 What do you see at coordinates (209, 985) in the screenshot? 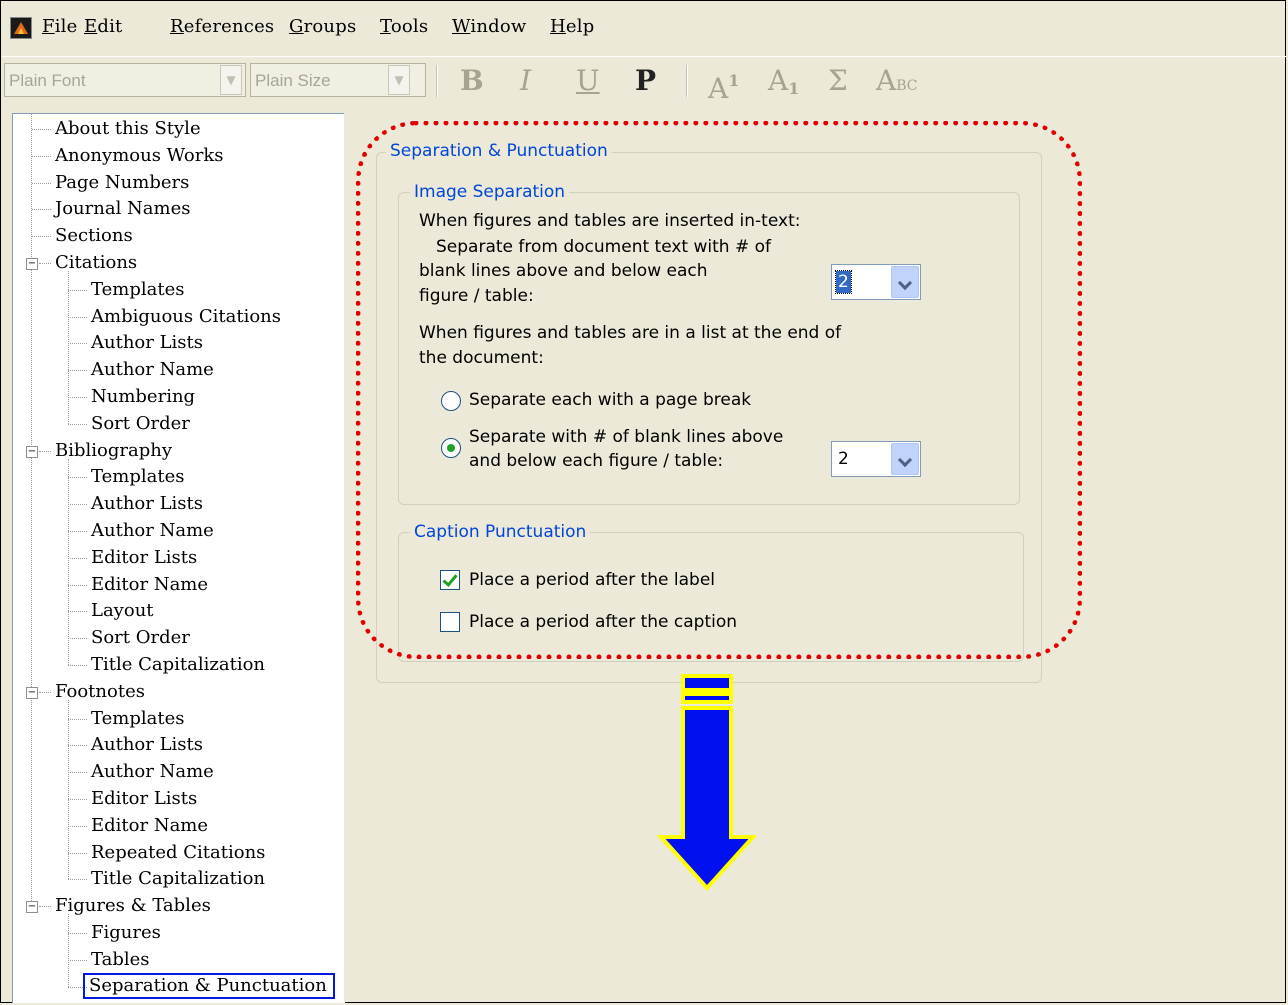
I see `tree-item: Separation & Punctuation` at bounding box center [209, 985].